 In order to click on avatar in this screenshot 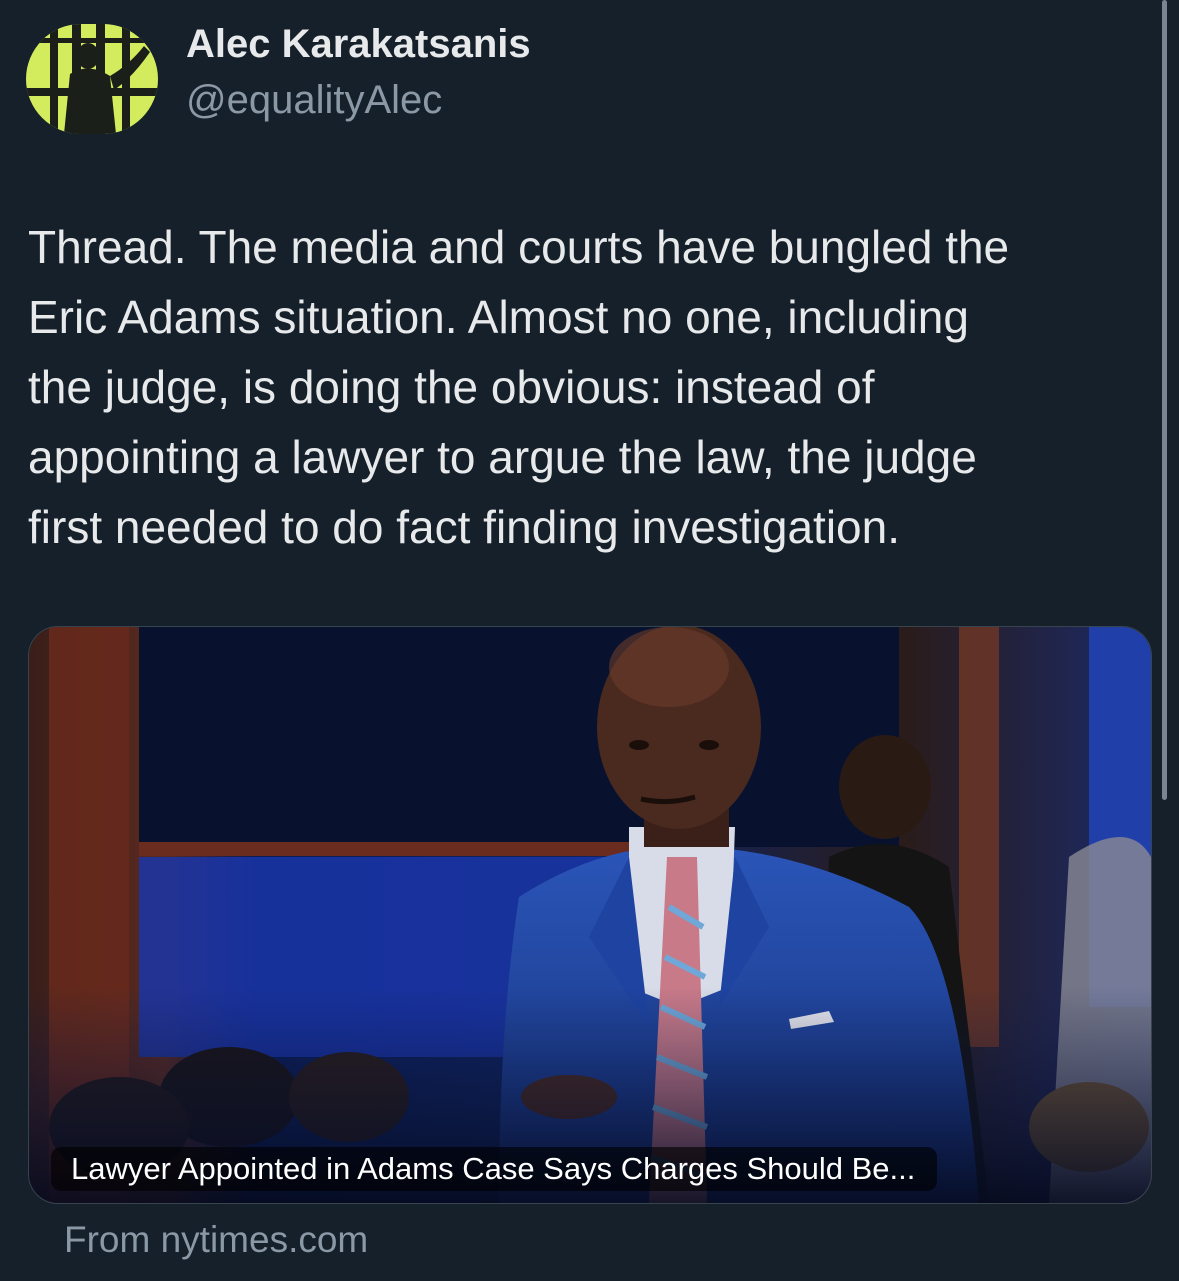, I will do `click(92, 79)`.